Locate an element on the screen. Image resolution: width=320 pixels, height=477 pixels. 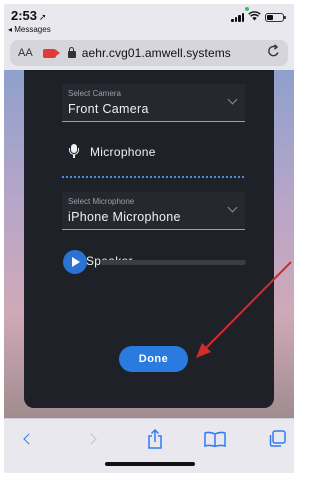
microphone-select: Select Microphone iPhone Microphone is located at coordinates (153, 211).